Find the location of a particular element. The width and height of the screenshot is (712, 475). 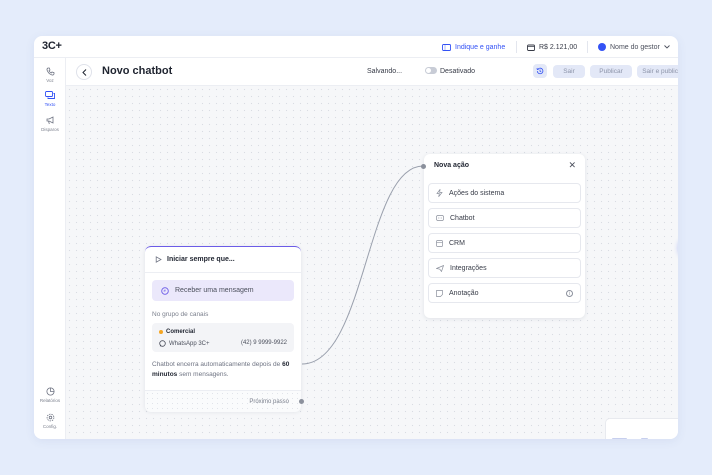

page-title: Novo chatbot is located at coordinates (137, 71).